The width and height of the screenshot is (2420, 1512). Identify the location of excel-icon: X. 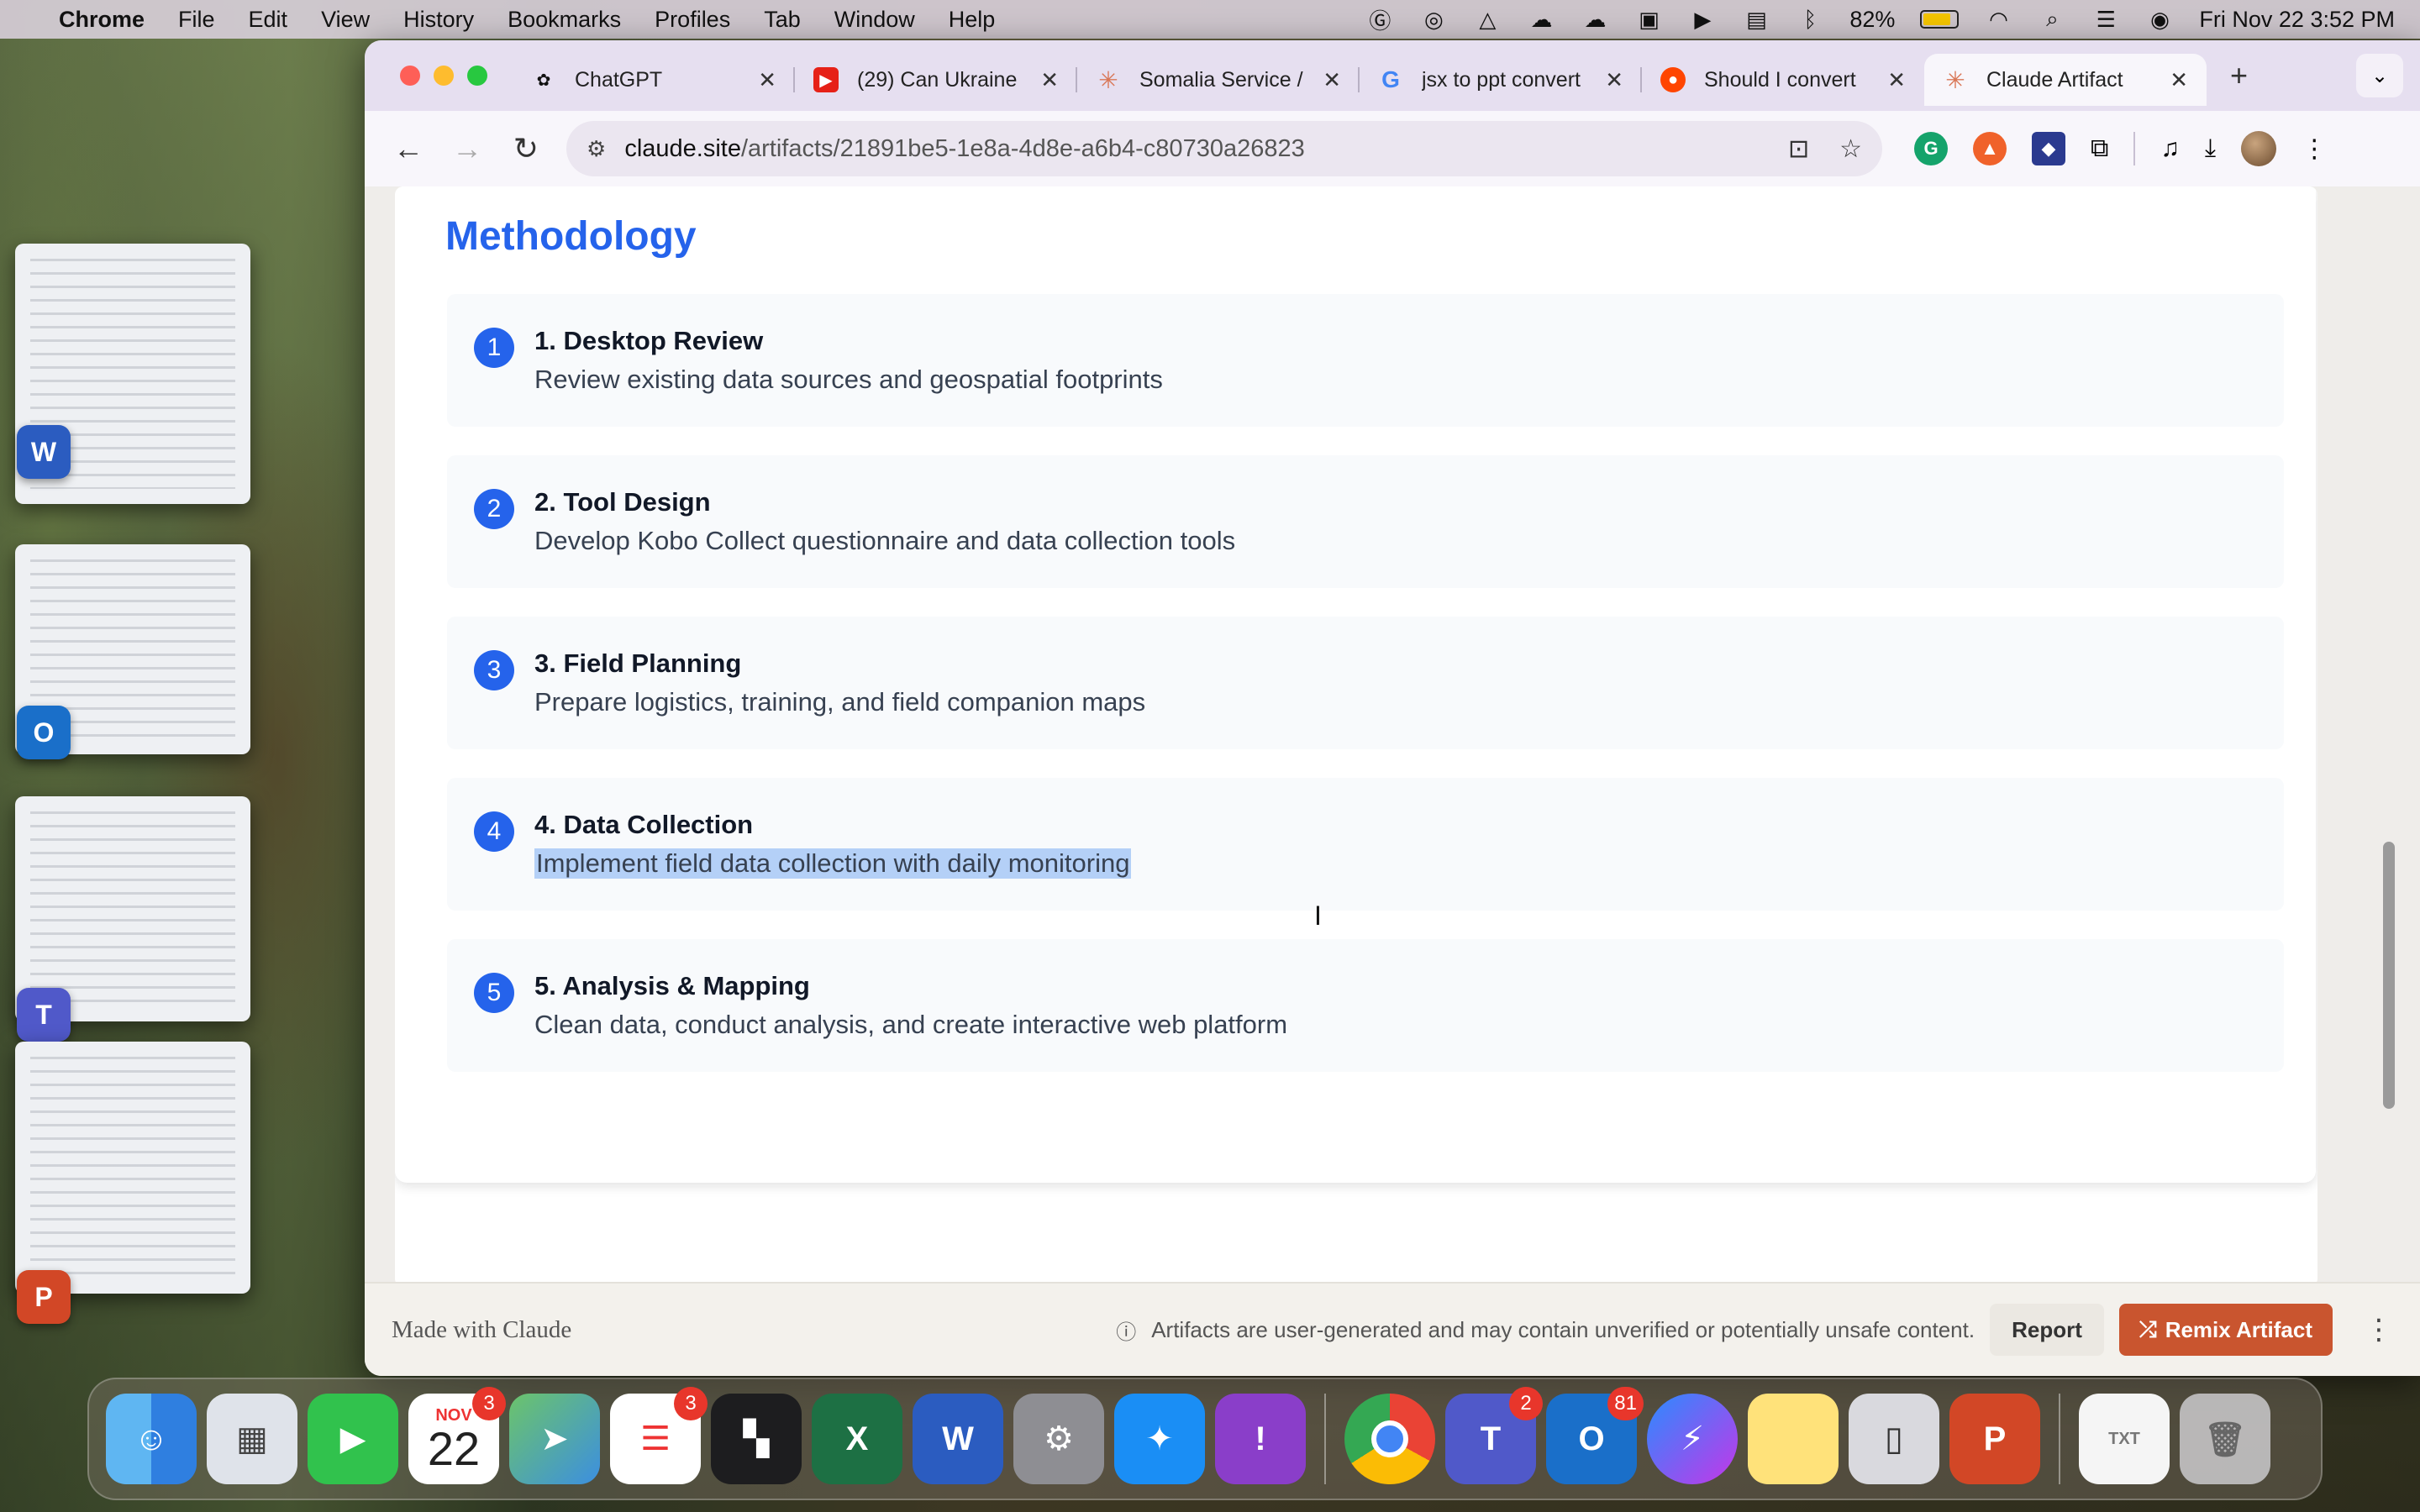
(857, 1439).